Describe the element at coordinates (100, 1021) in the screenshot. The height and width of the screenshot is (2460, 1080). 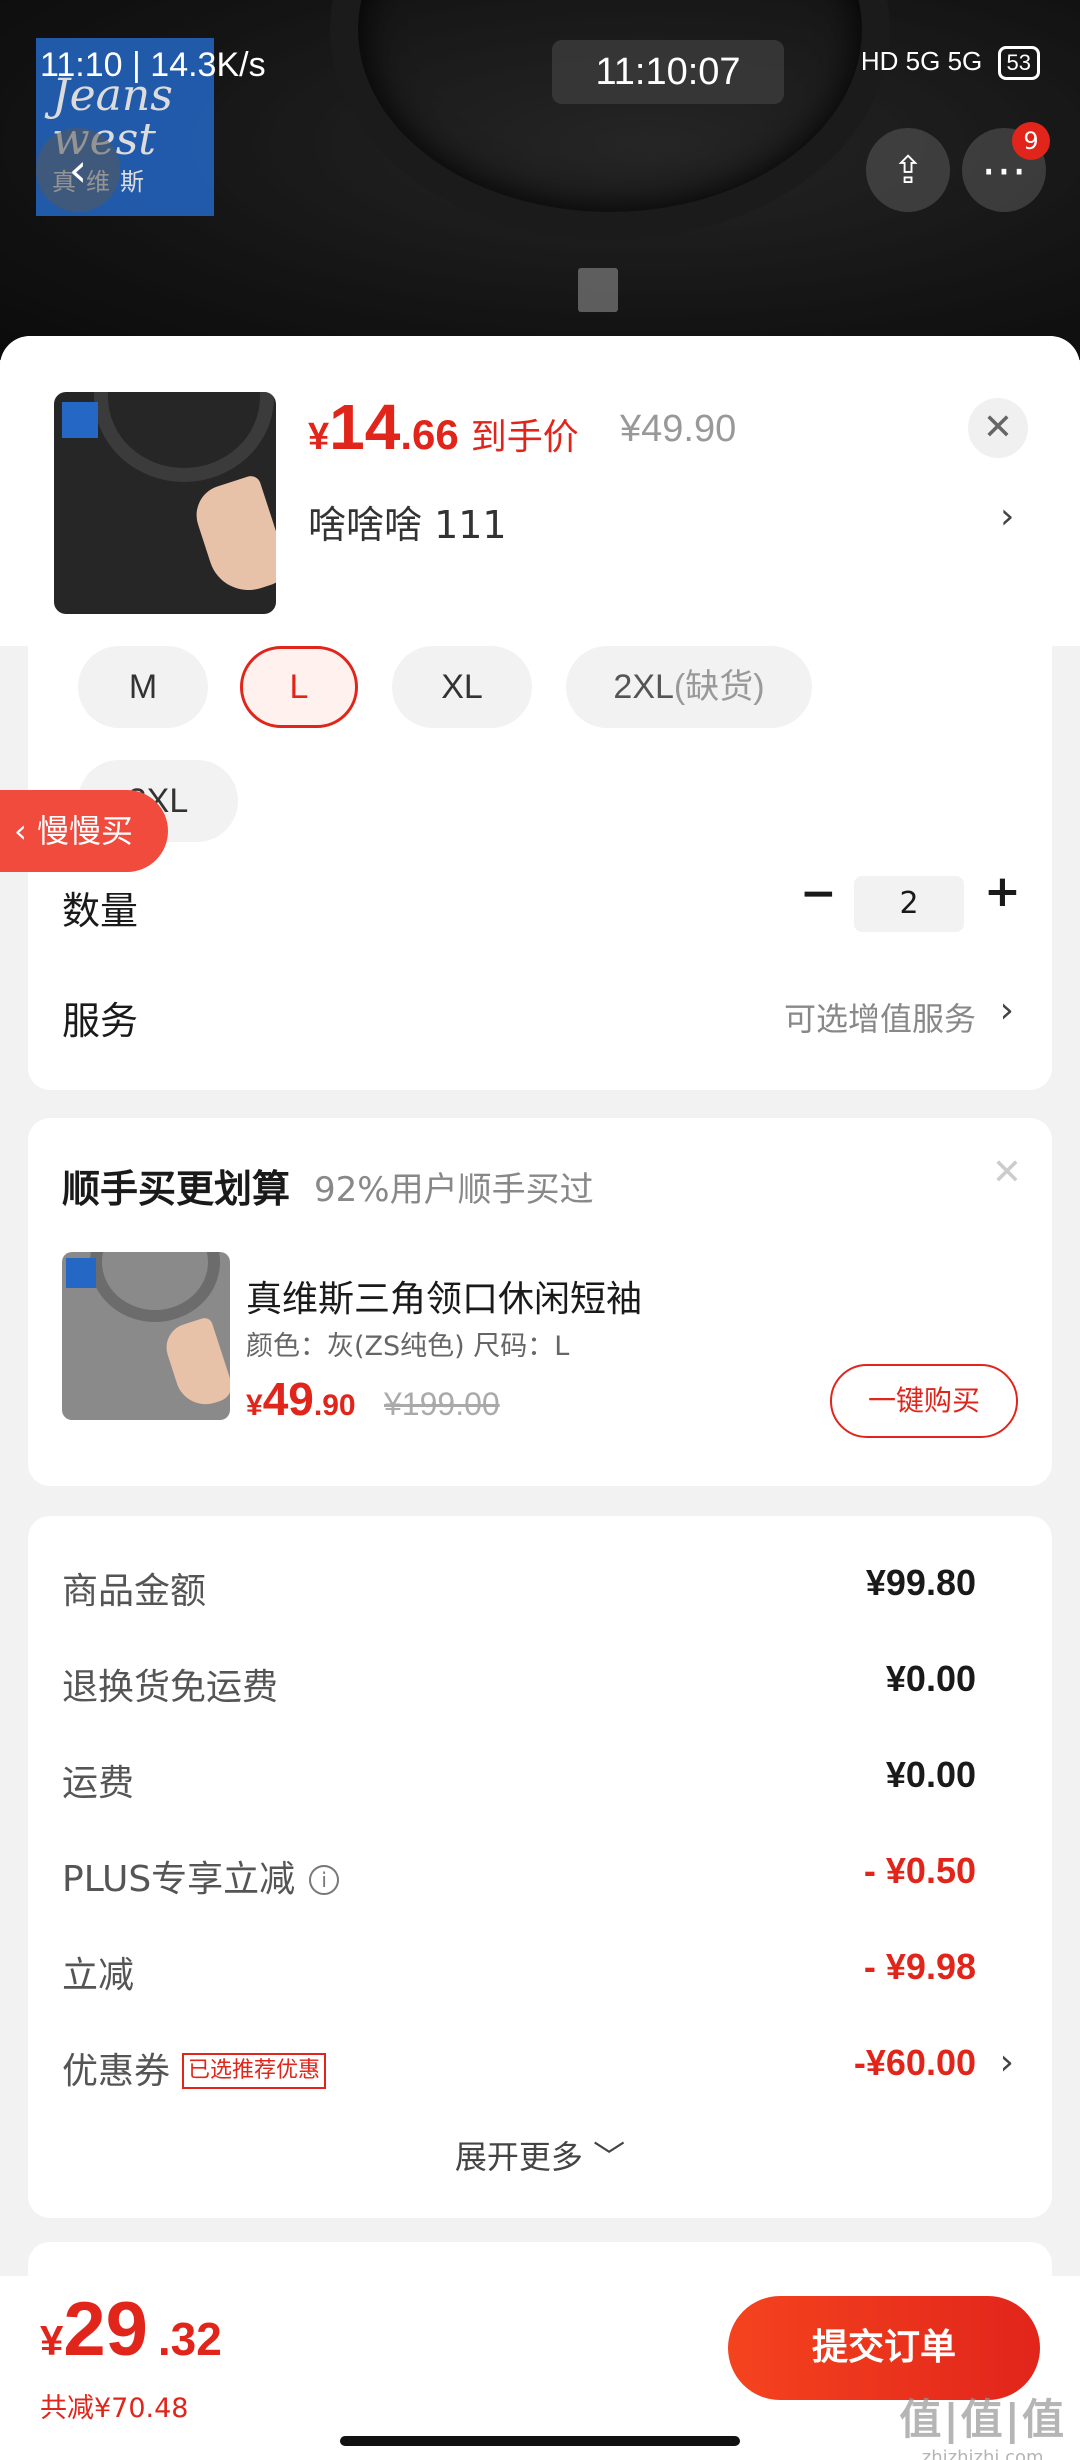
I see `service-label: 服务` at that location.